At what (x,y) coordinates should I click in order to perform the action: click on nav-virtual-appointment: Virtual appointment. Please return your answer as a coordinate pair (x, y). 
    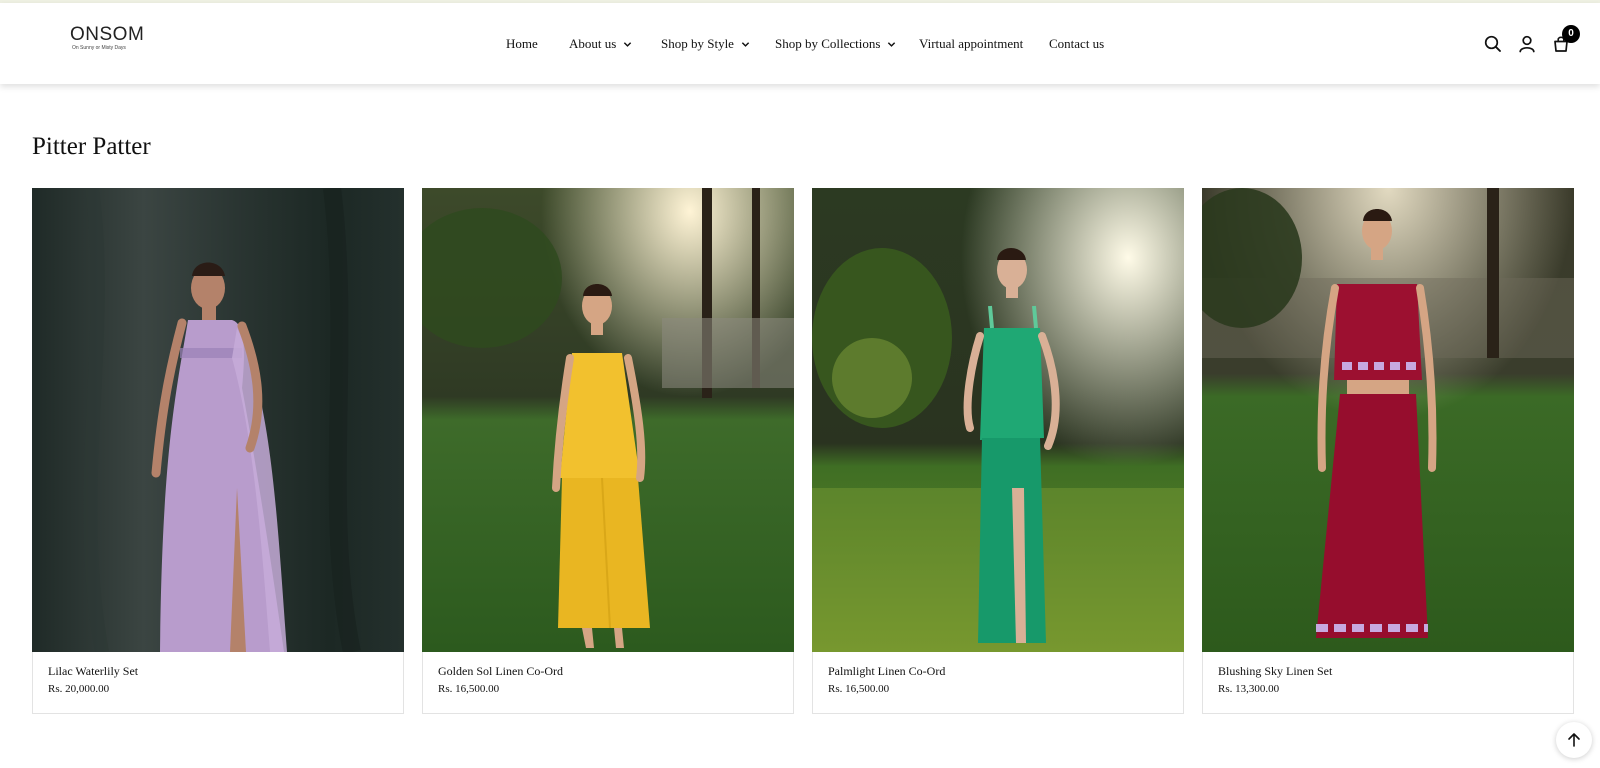
    Looking at the image, I should click on (971, 44).